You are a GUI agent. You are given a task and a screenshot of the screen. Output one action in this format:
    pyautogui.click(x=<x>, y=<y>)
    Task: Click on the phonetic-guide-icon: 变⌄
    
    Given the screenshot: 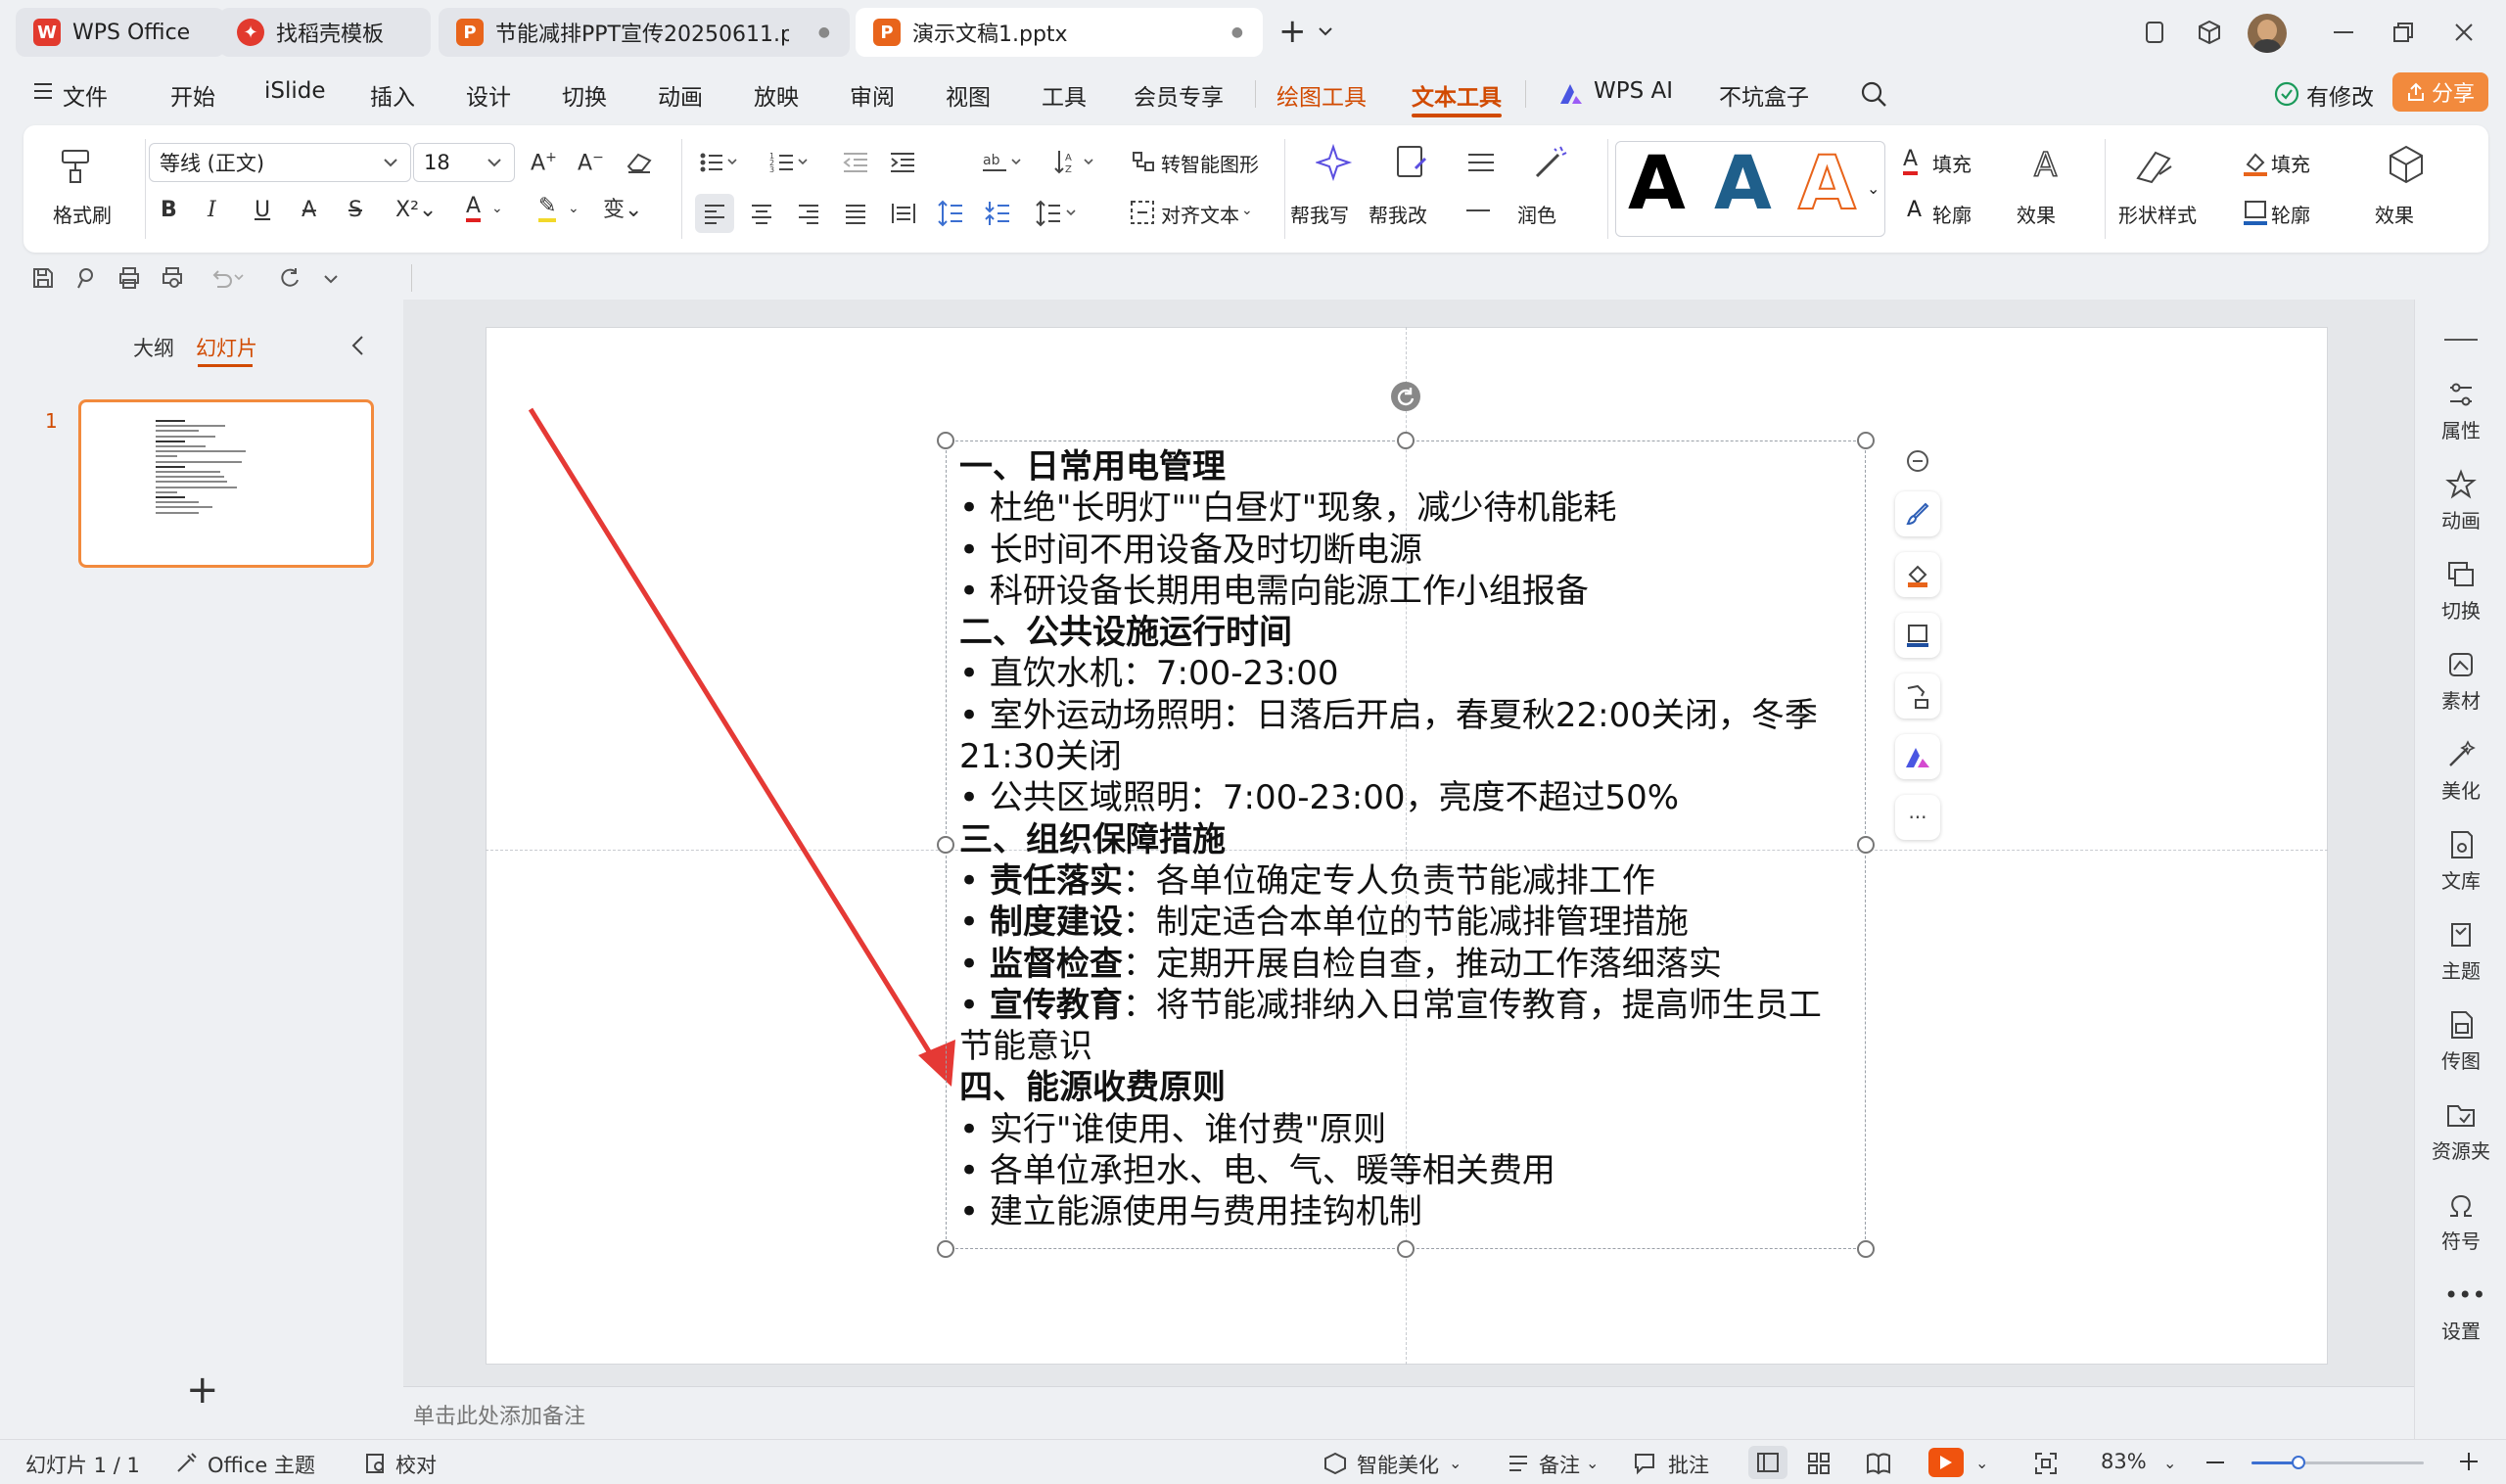 What is the action you would take?
    pyautogui.click(x=622, y=210)
    